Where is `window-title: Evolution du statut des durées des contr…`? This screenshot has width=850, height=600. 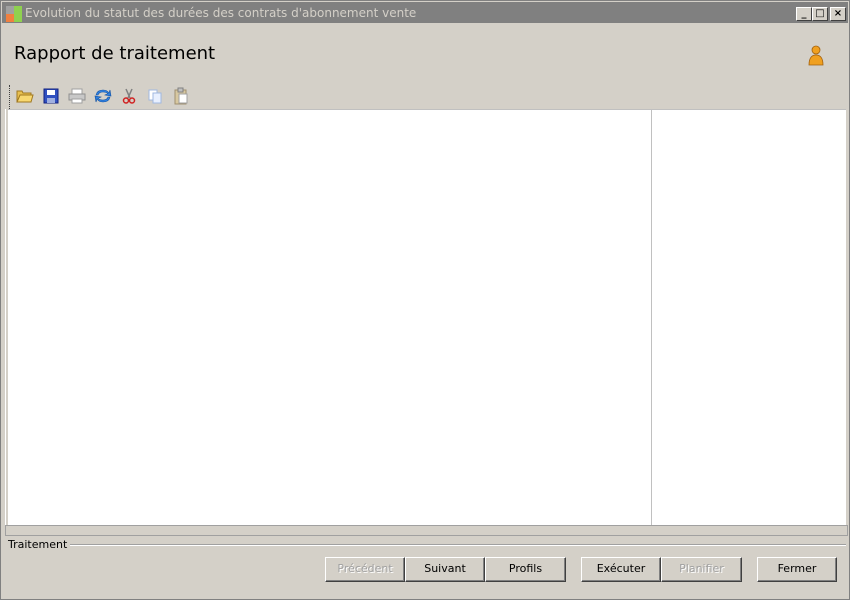
window-title: Evolution du statut des durées des contr… is located at coordinates (221, 13).